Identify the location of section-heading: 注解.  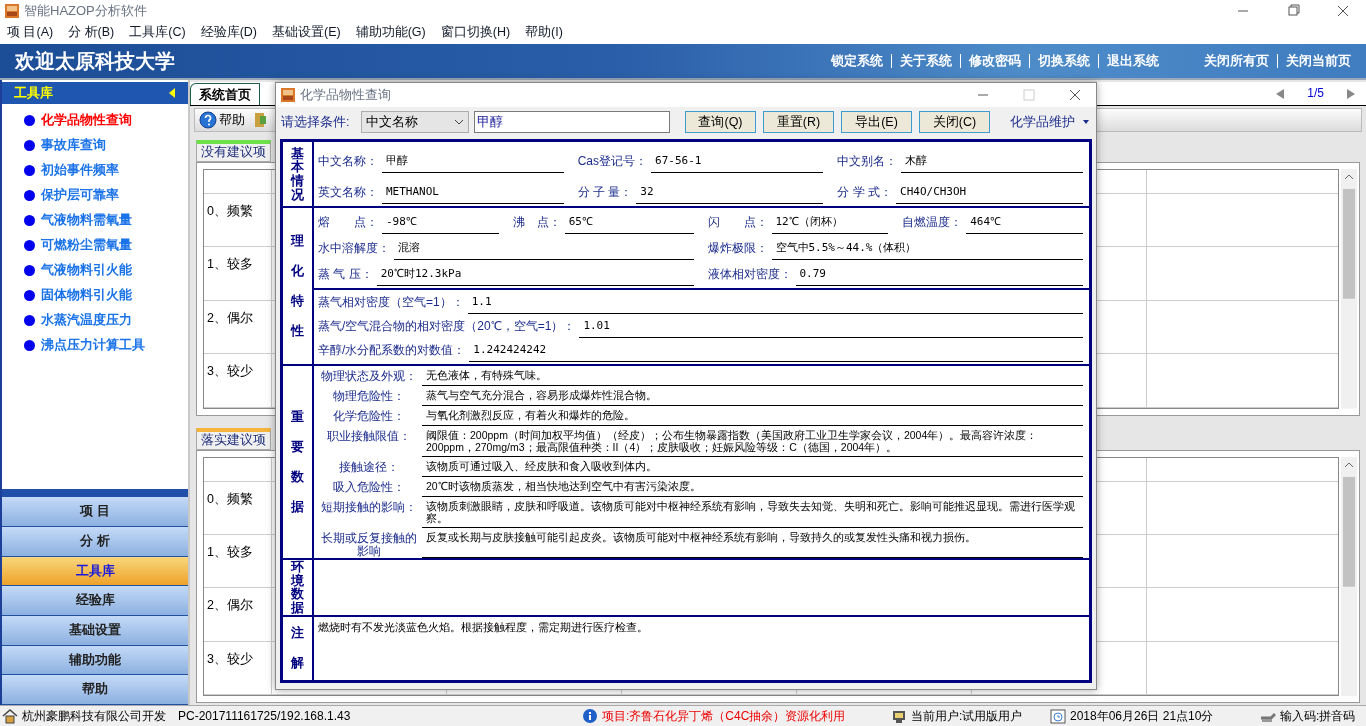
(297, 648).